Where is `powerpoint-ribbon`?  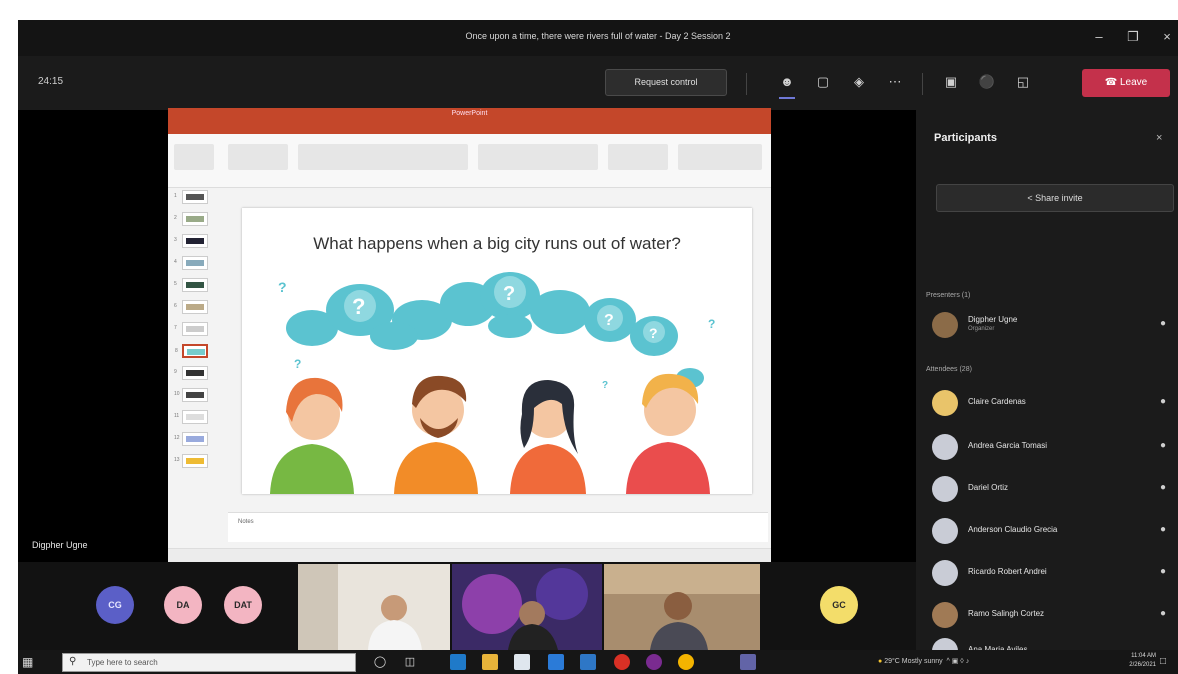 powerpoint-ribbon is located at coordinates (469, 161).